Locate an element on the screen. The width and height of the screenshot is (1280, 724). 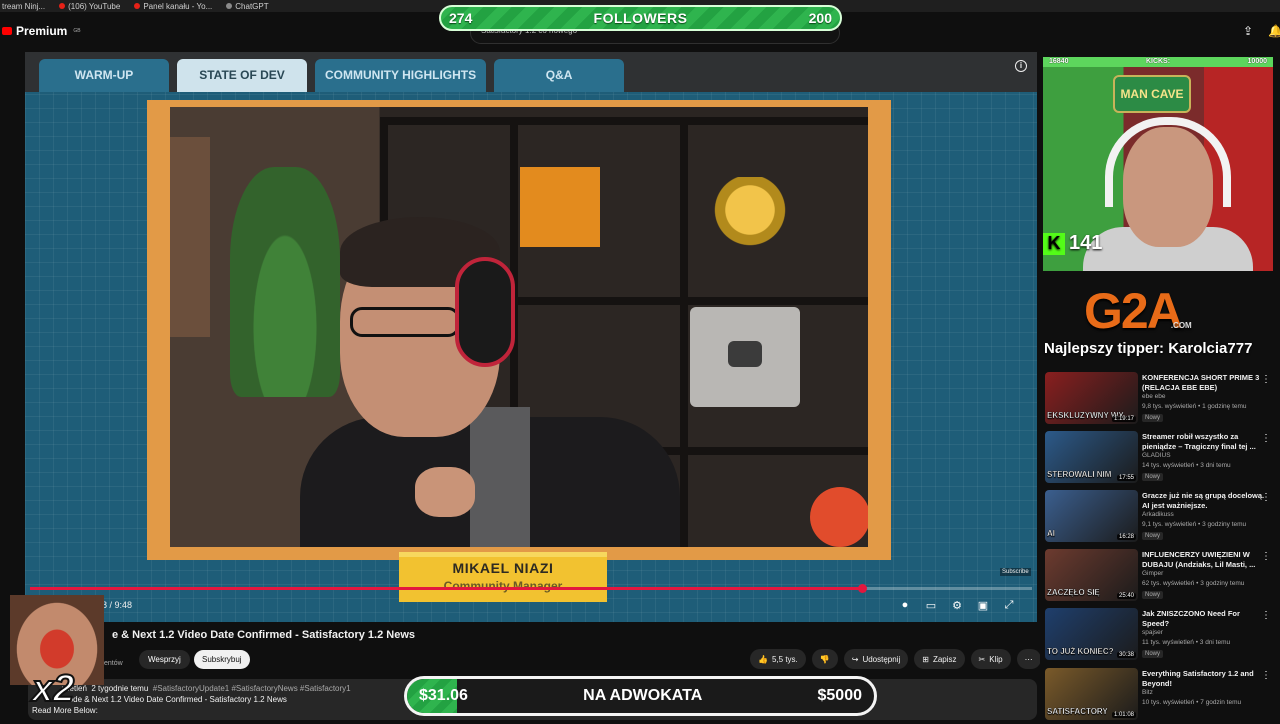
recommended-channel: spajser is located at coordinates (1152, 632).